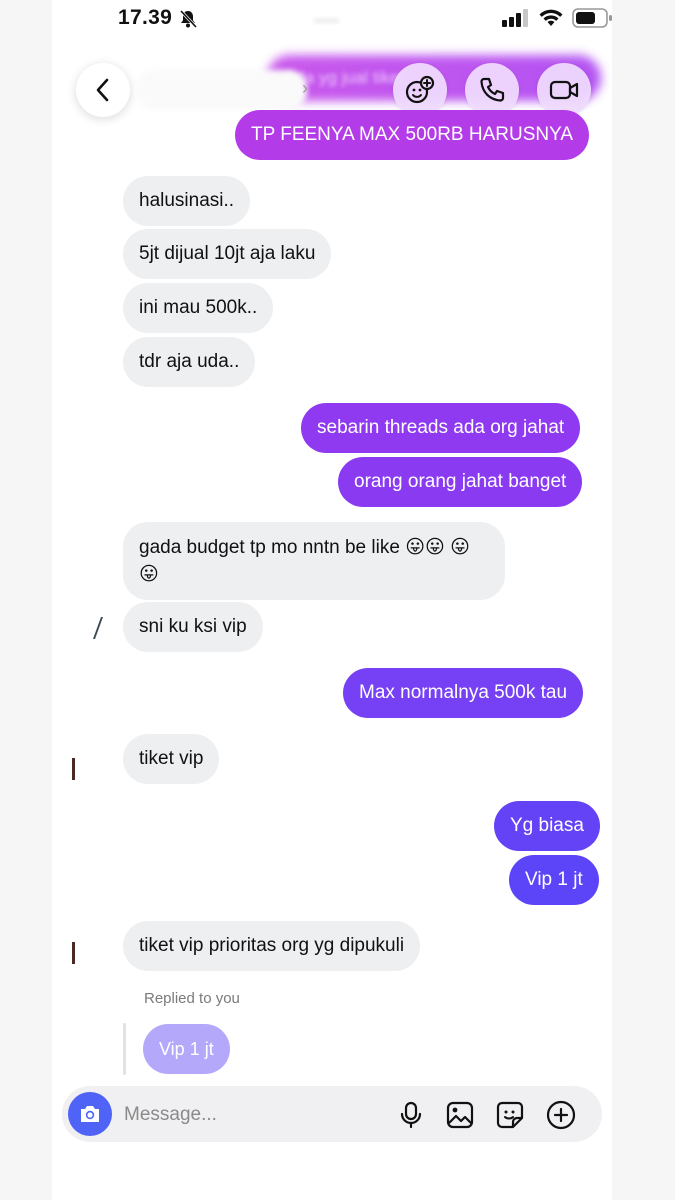 This screenshot has width=675, height=1200. I want to click on message-bubble-received: gada budget tp mo nntn be like 😛😛 😛😛, so click(314, 561).